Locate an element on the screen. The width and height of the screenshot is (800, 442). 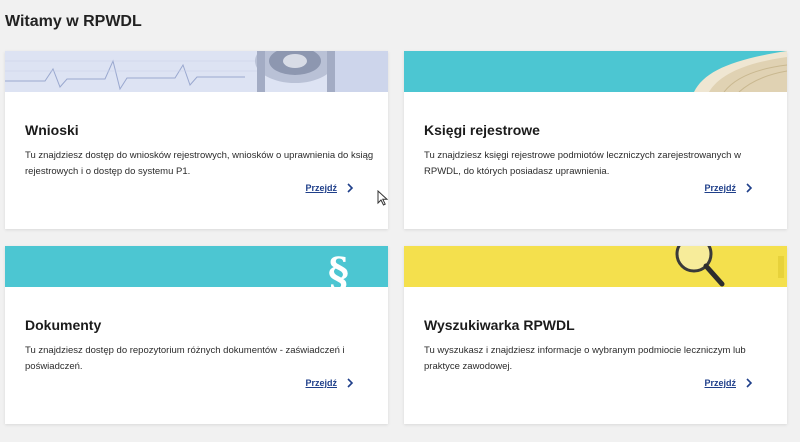
przejdz-link-wyszukiwarka: Przejdź is located at coordinates (728, 383).